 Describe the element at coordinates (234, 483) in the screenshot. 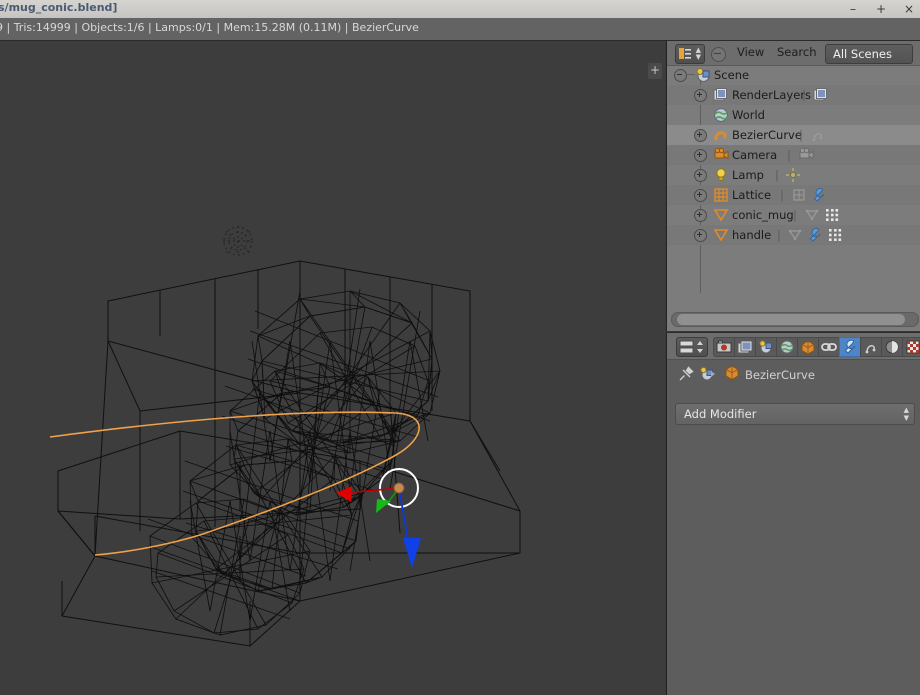

I see `bezier-curve` at that location.